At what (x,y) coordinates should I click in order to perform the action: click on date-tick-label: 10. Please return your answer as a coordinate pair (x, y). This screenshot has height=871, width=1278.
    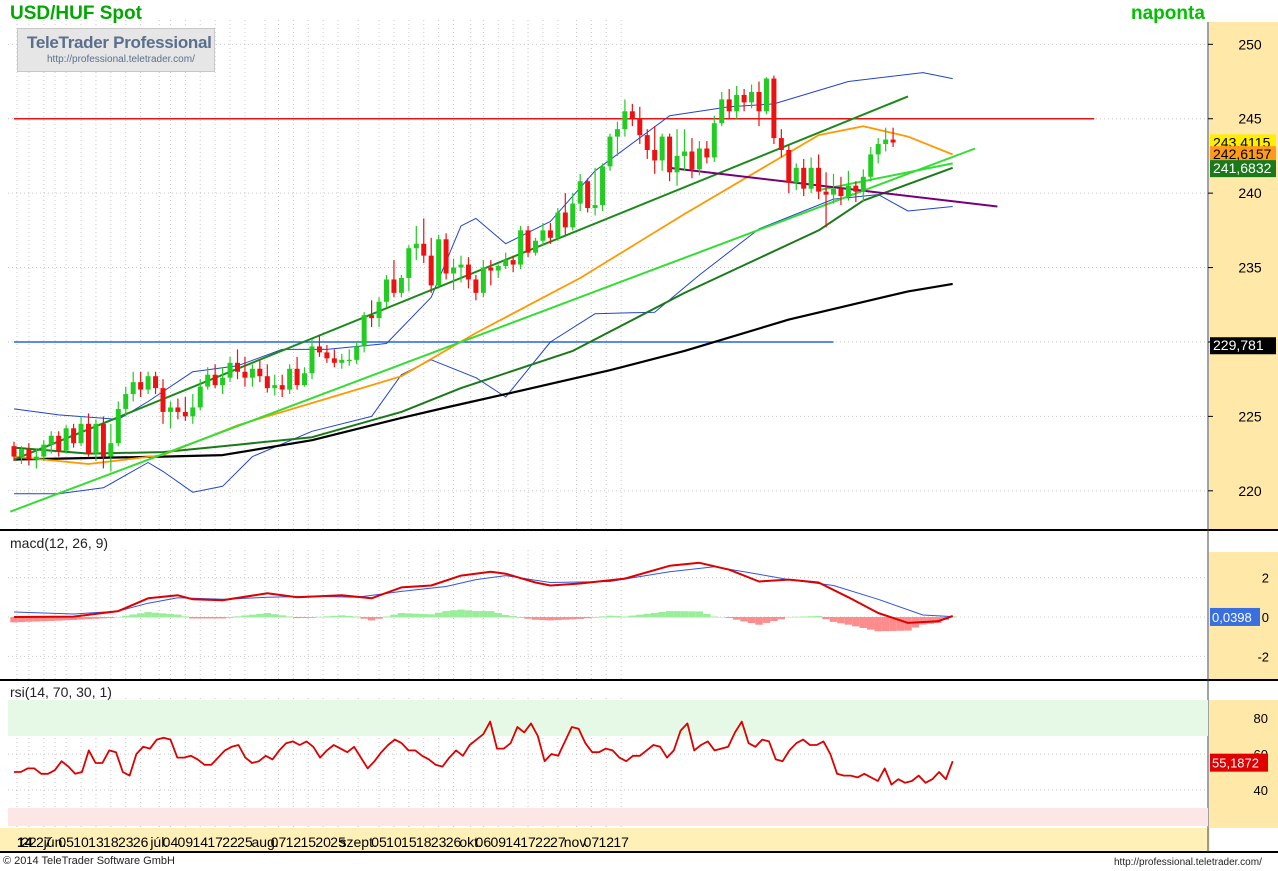
    Looking at the image, I should click on (394, 842).